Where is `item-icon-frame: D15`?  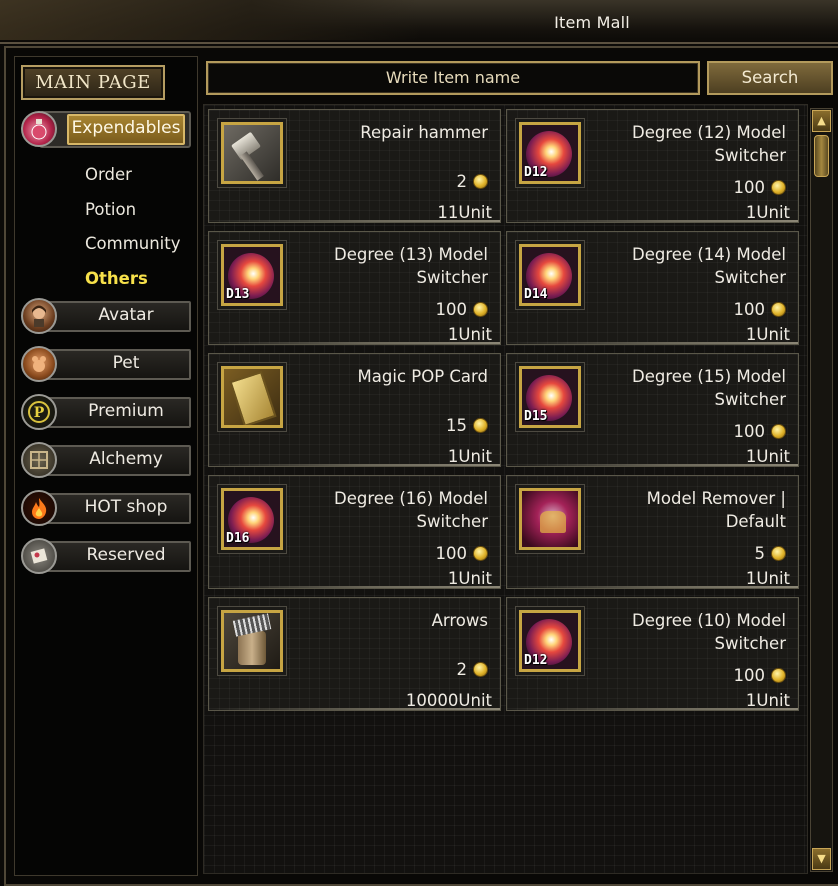 item-icon-frame: D15 is located at coordinates (550, 397).